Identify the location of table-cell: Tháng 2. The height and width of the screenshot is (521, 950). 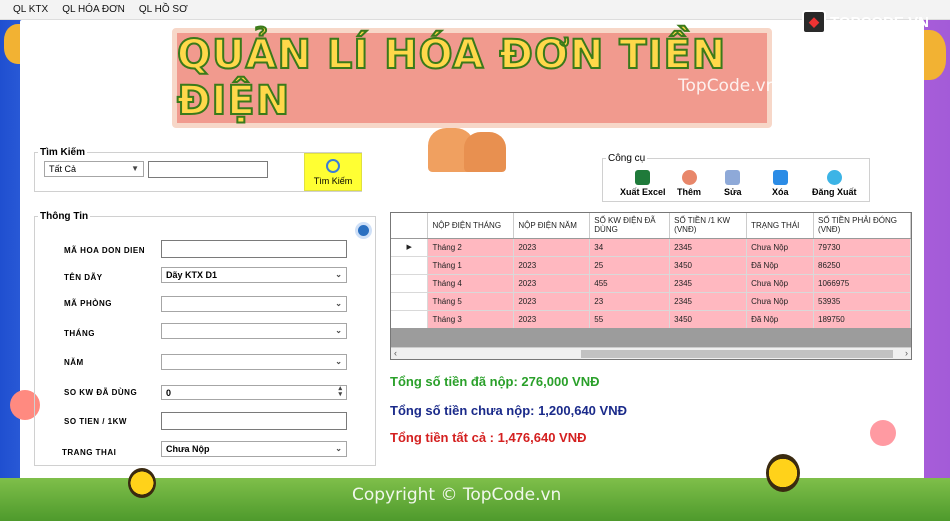
(471, 247).